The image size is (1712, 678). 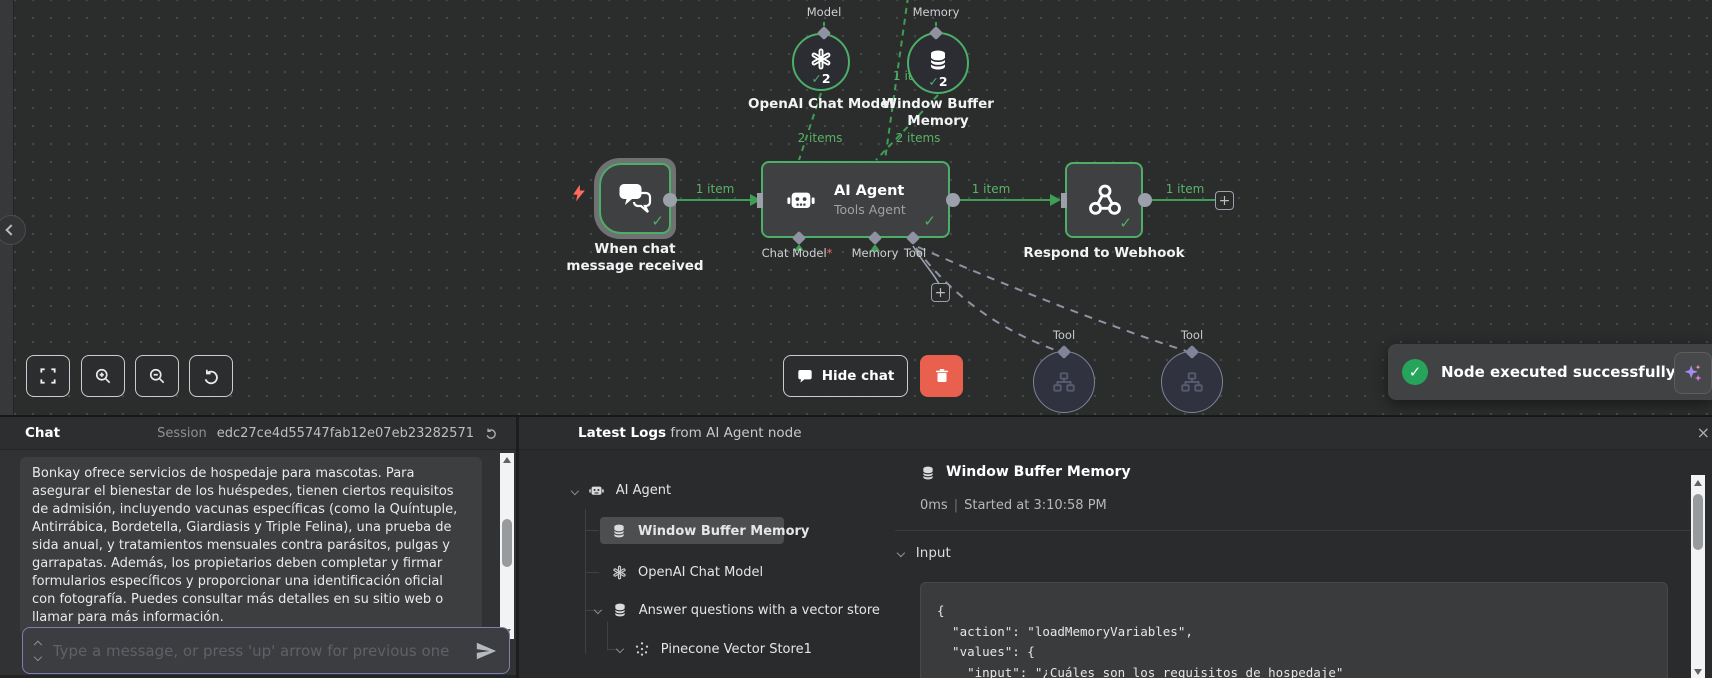 I want to click on log-detail-header: Window Buffer Memory, so click(x=1025, y=472).